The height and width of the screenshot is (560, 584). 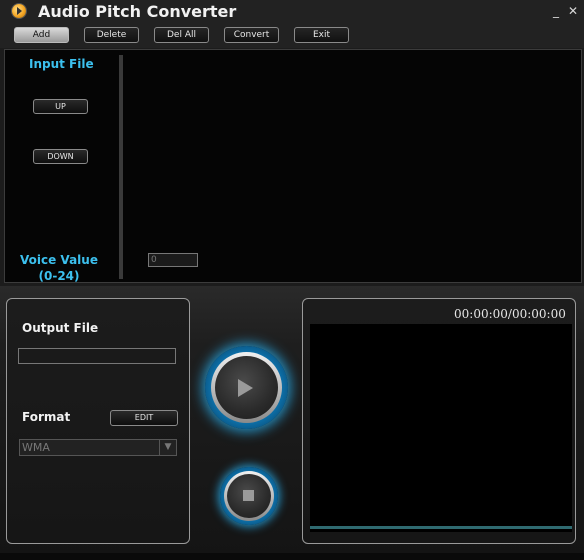 I want to click on convert-button: Convert, so click(x=251, y=35).